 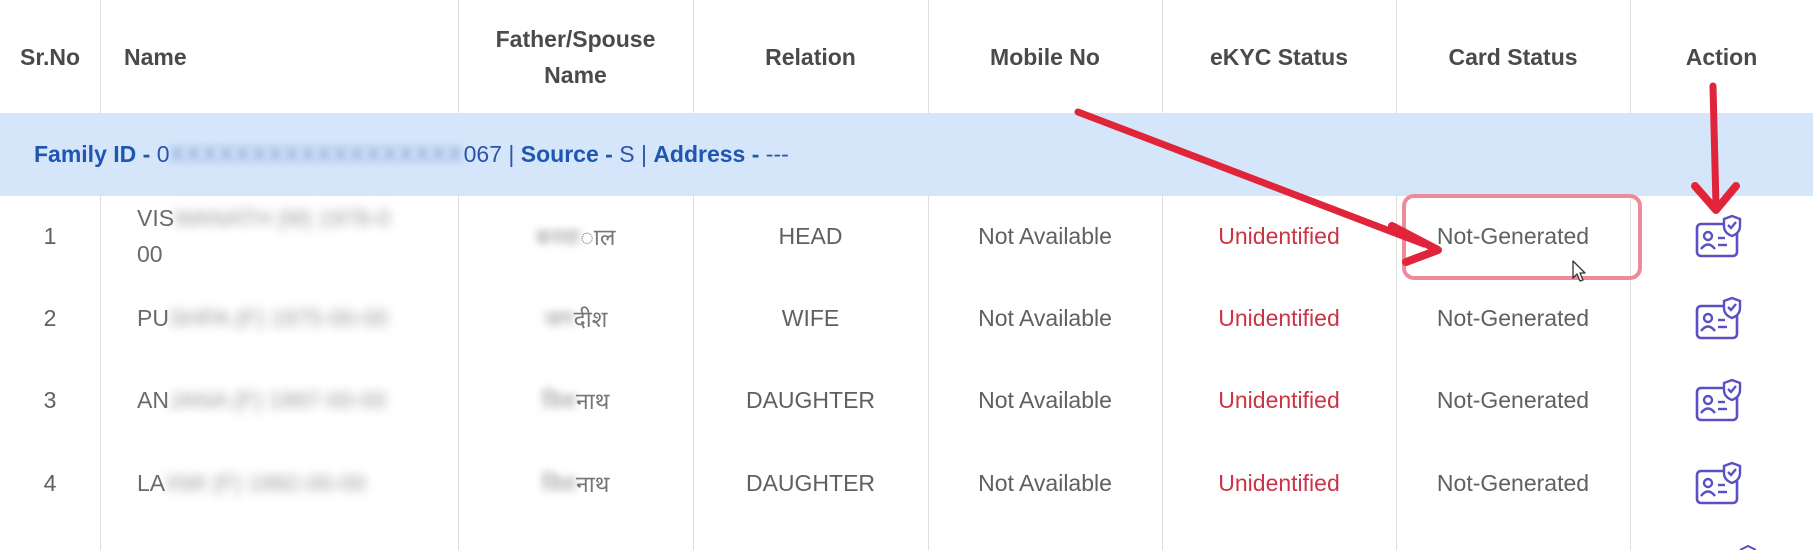 What do you see at coordinates (50, 235) in the screenshot?
I see `row-sr-no: 1` at bounding box center [50, 235].